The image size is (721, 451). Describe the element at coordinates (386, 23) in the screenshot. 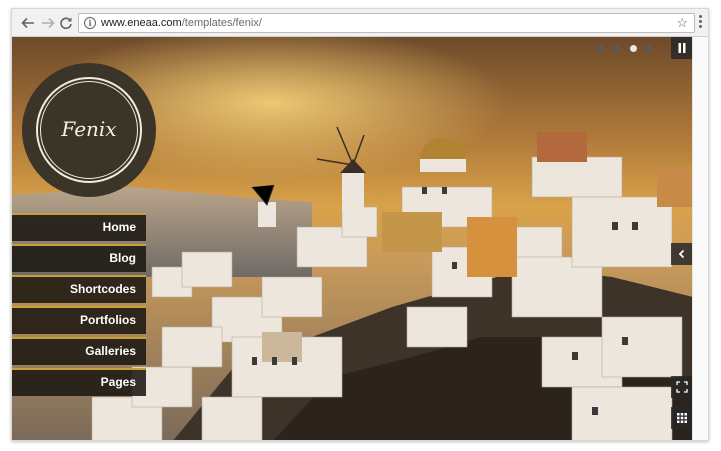

I see `address-bar: i www.eneaa.com/templates/fenix/ ☆` at that location.